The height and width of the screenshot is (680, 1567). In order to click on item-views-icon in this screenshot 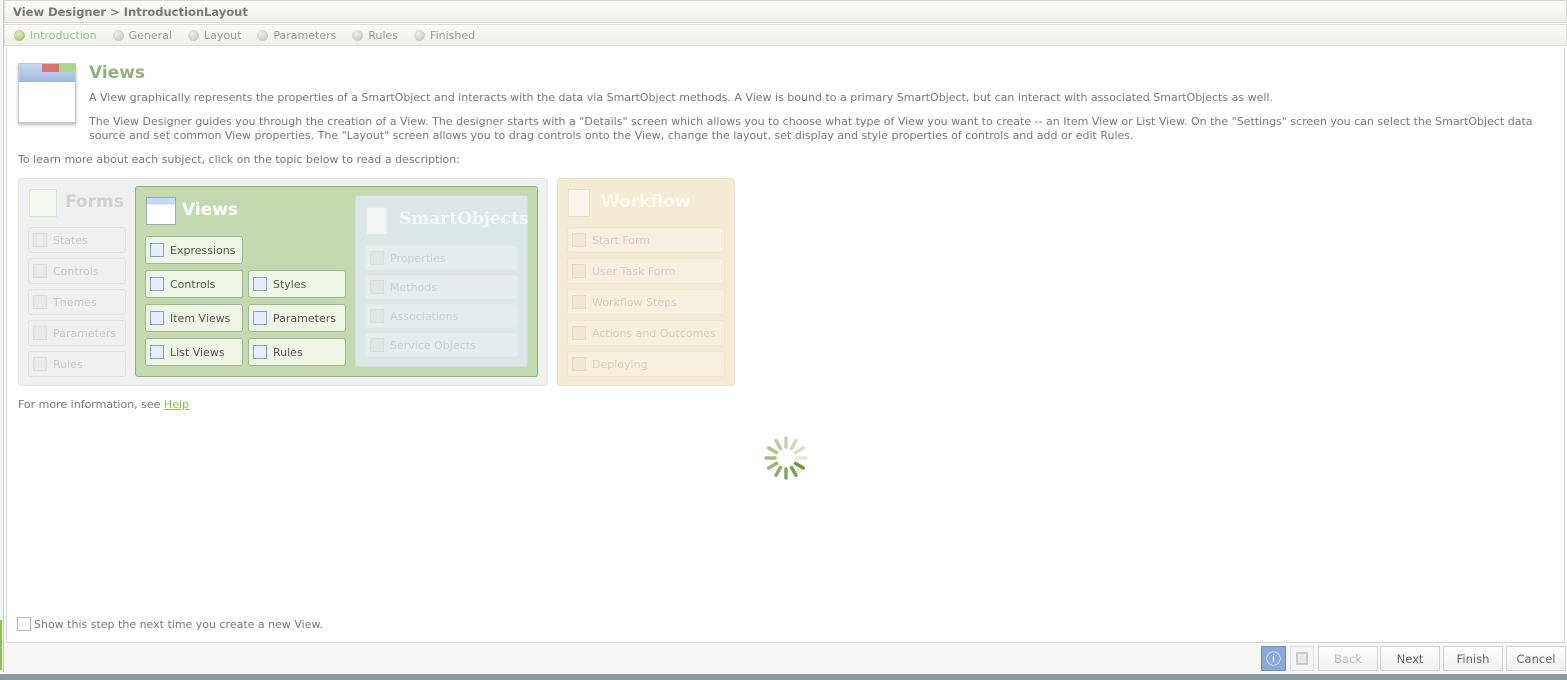, I will do `click(157, 318)`.